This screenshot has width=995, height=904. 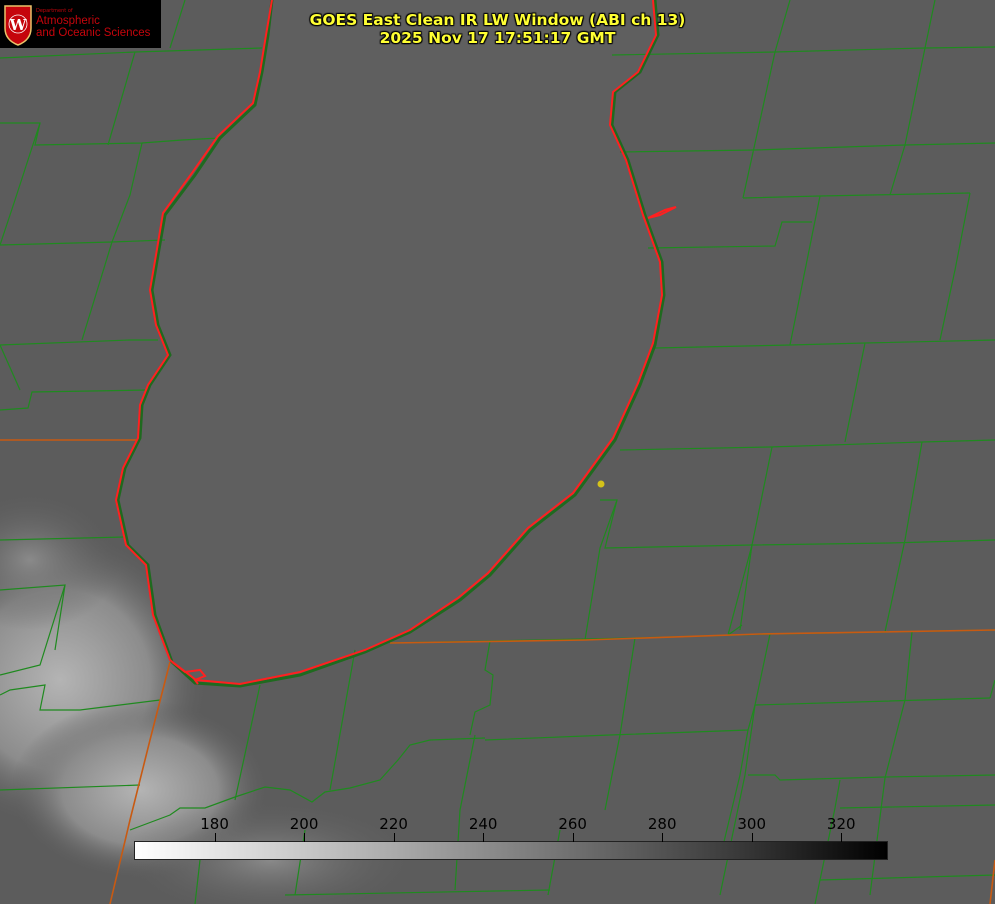 What do you see at coordinates (572, 824) in the screenshot?
I see `colorbar-tick-label: 260` at bounding box center [572, 824].